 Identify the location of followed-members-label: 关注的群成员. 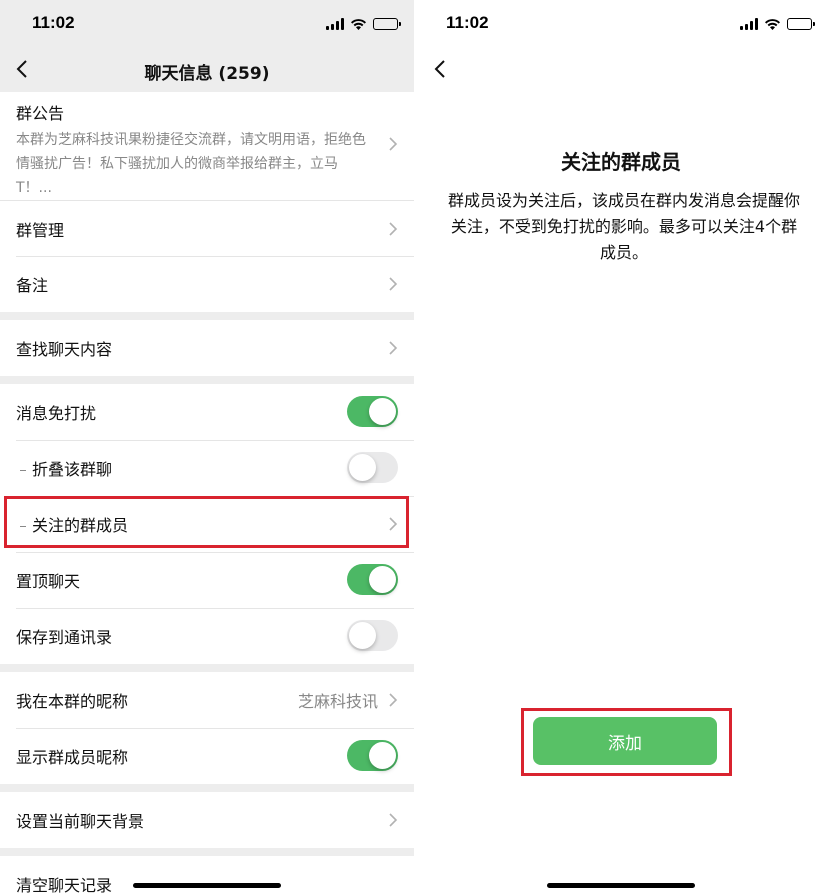
(80, 525).